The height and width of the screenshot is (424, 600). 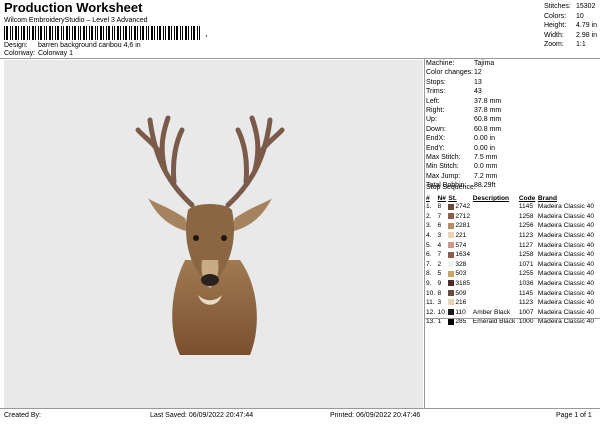 What do you see at coordinates (55, 53) in the screenshot?
I see `colorway-value: Colorway 1` at bounding box center [55, 53].